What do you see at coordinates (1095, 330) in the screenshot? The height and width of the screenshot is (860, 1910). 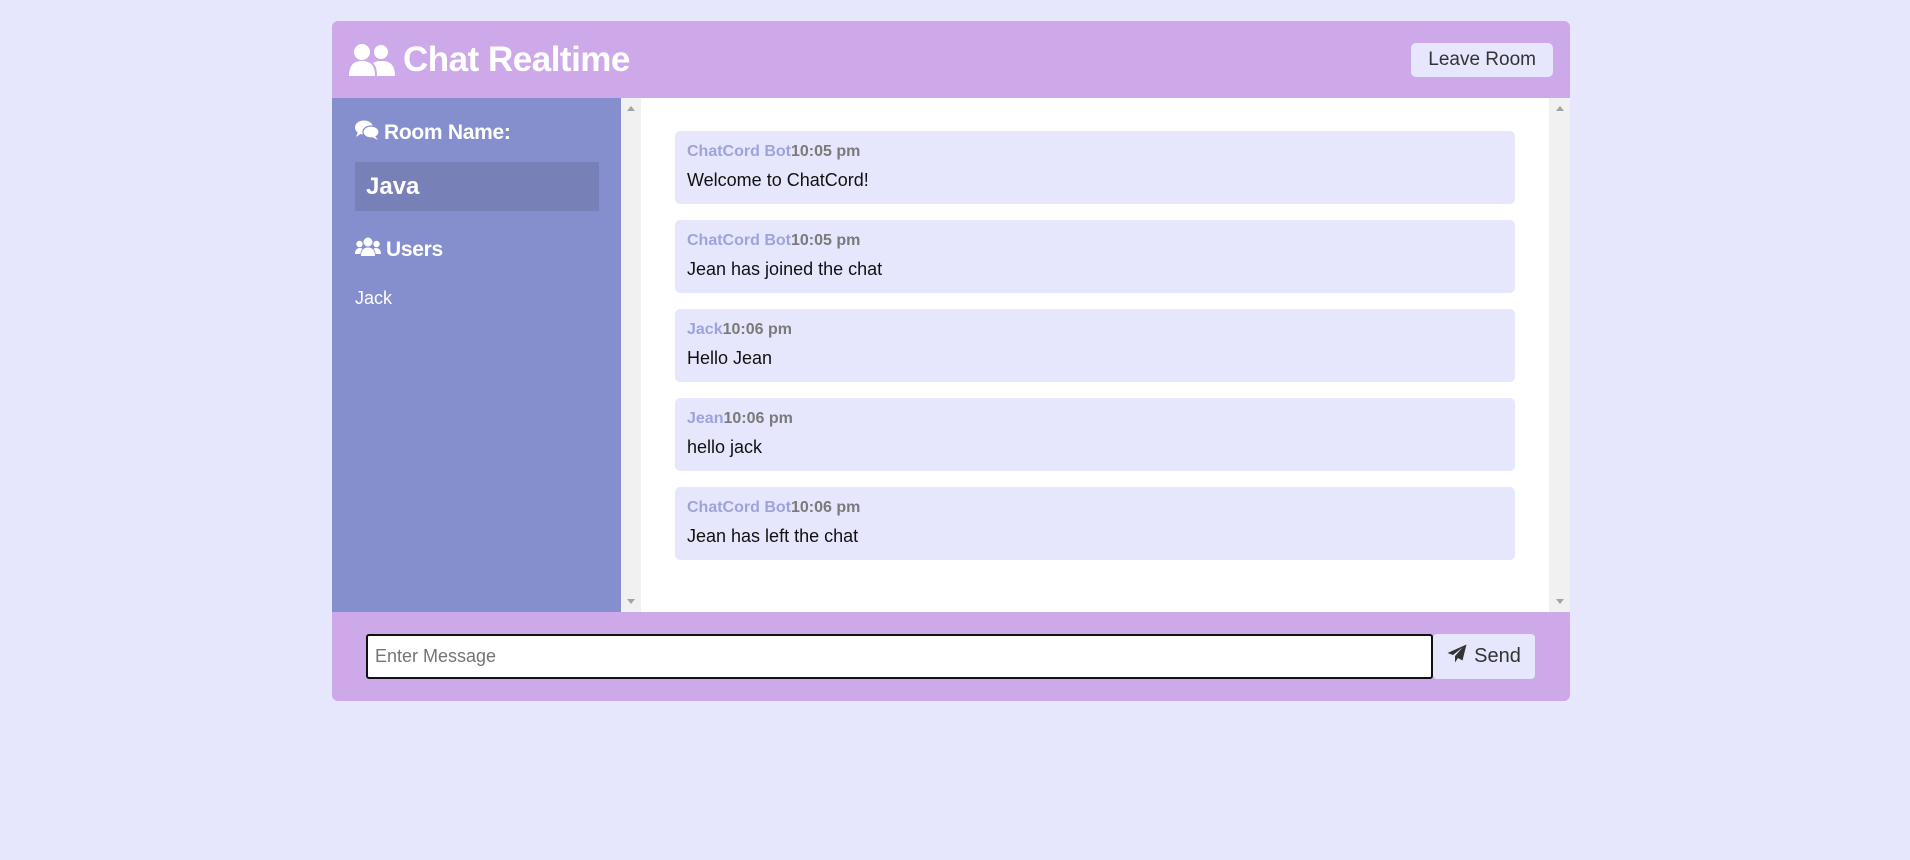 I see `message-meta: Jack10:06 pm` at bounding box center [1095, 330].